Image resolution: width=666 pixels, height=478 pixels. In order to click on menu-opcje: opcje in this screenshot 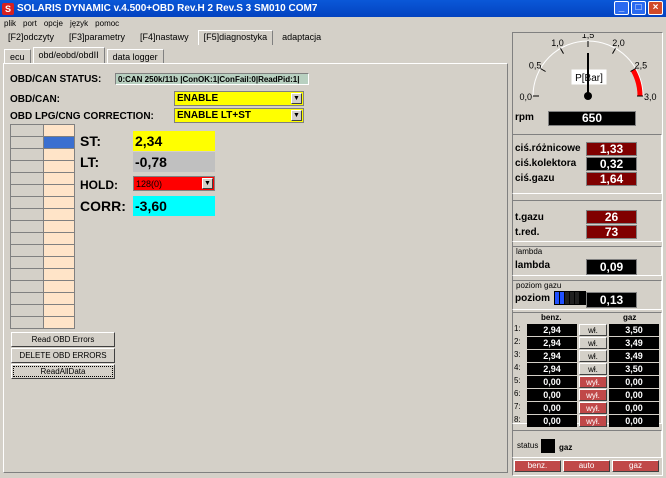, I will do `click(53, 23)`.